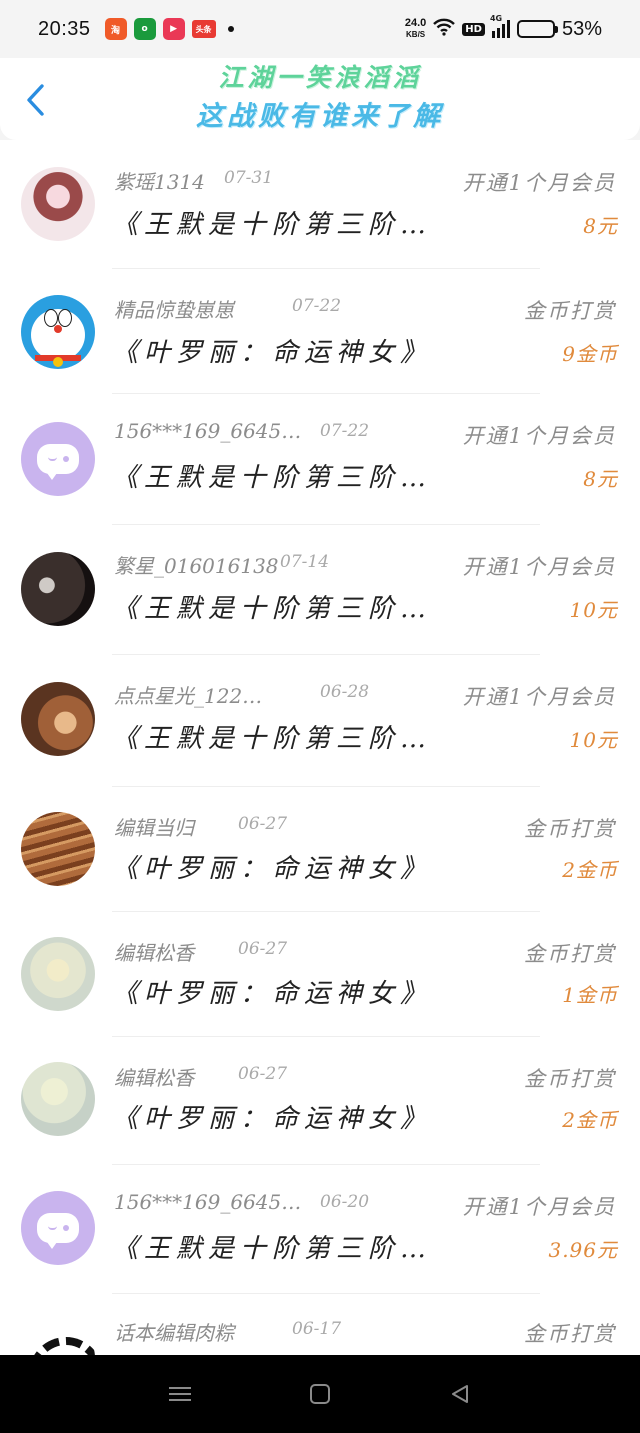 The image size is (640, 1433). Describe the element at coordinates (305, 562) in the screenshot. I see `date: 07-14` at that location.